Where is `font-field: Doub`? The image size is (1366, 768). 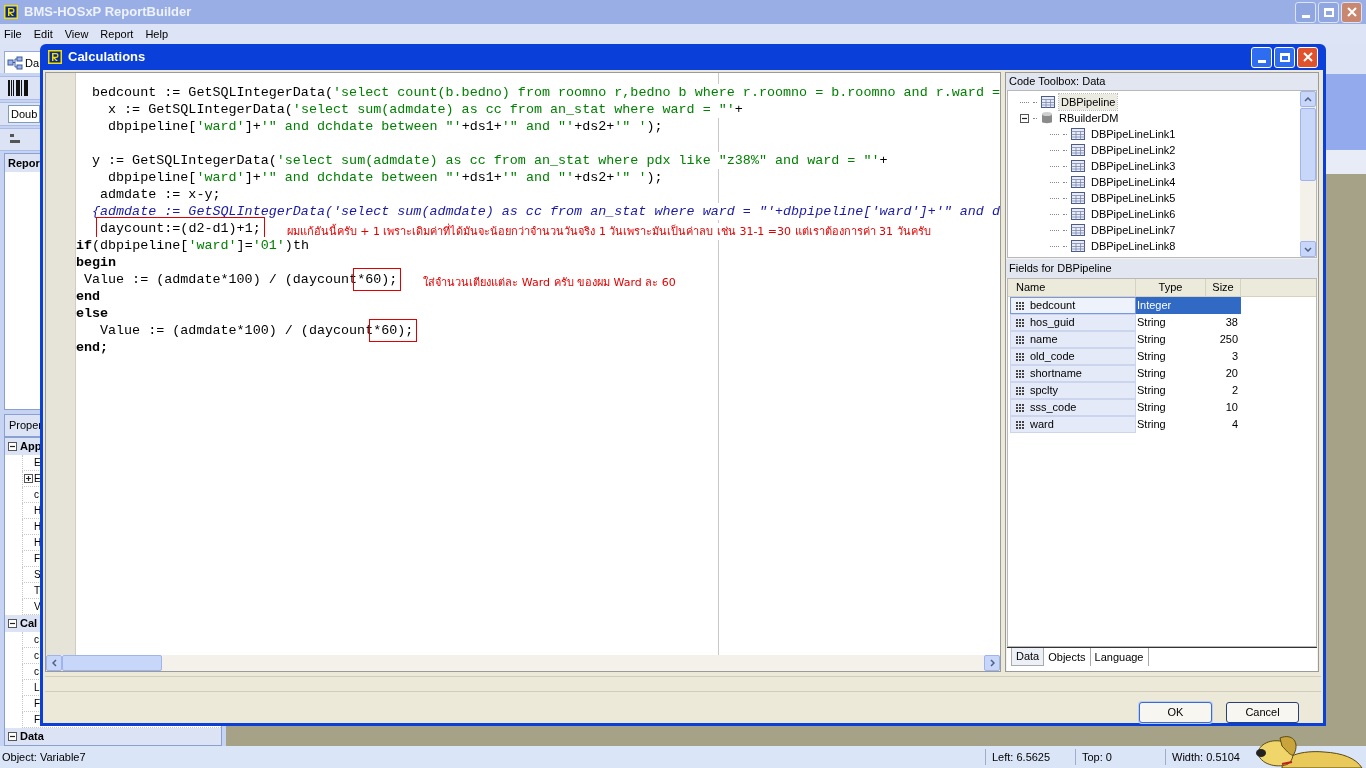
font-field: Doub is located at coordinates (24, 114).